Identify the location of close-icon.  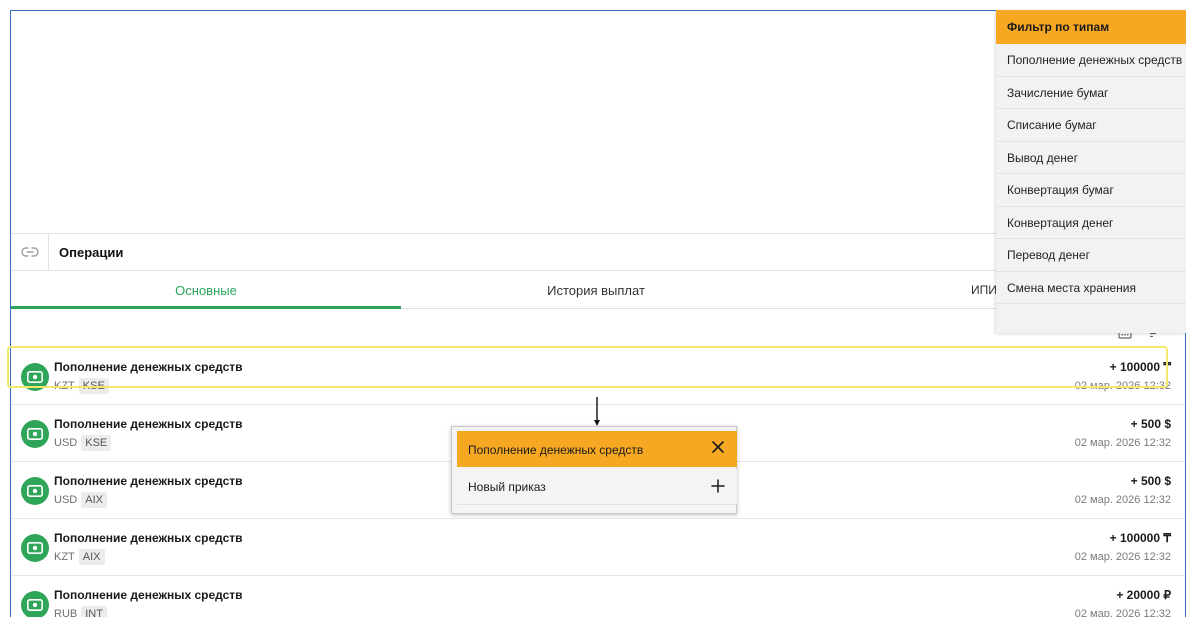
(718, 447).